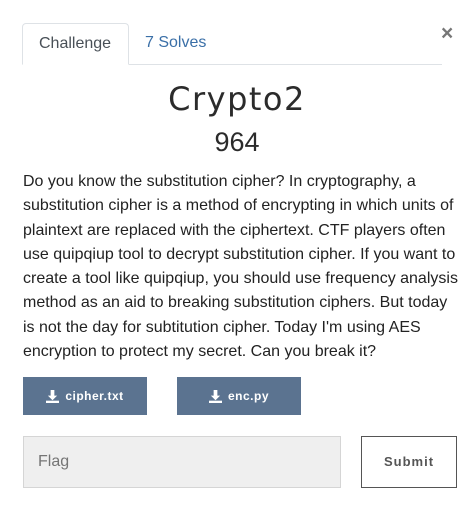 Image resolution: width=474 pixels, height=514 pixels. What do you see at coordinates (409, 462) in the screenshot?
I see `submit-button: Submit` at bounding box center [409, 462].